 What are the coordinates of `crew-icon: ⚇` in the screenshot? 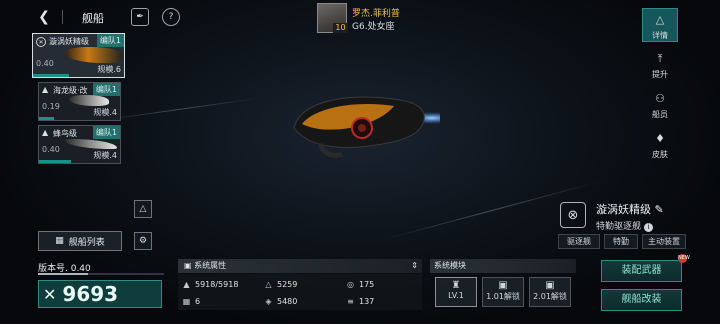 It's located at (660, 98).